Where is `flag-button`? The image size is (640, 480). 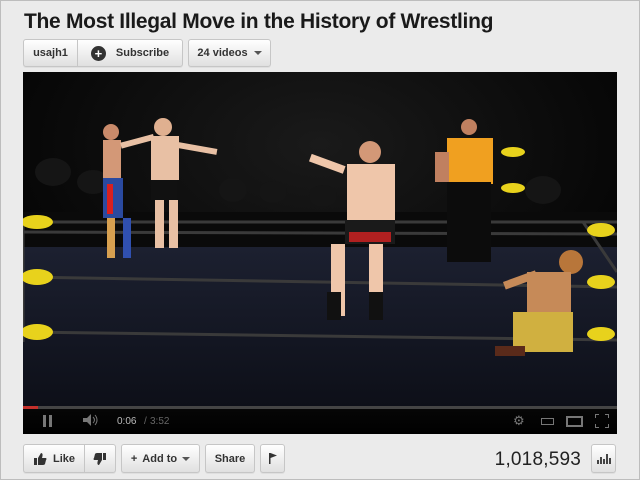
flag-button is located at coordinates (272, 458).